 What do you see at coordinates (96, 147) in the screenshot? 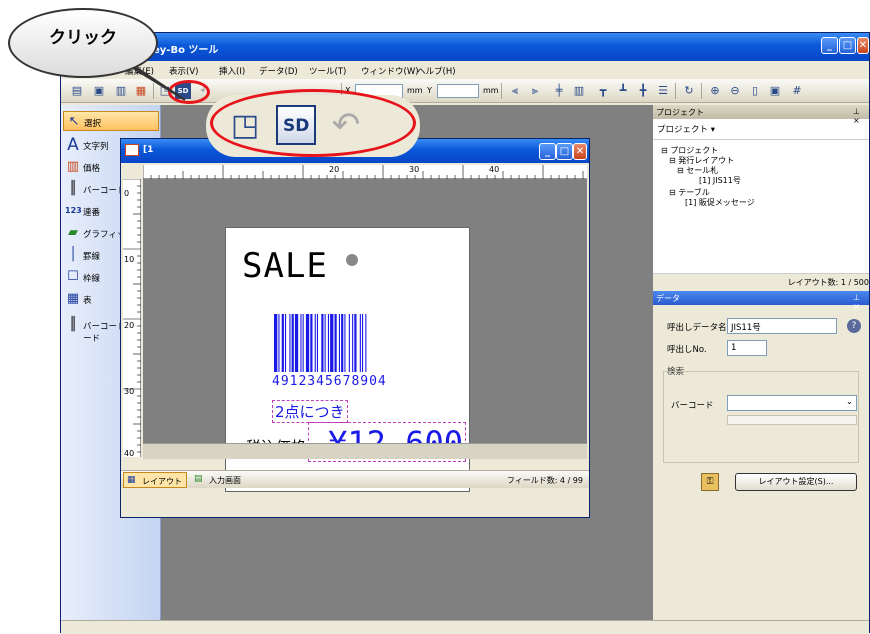
I see `palette-label: 文字列` at bounding box center [96, 147].